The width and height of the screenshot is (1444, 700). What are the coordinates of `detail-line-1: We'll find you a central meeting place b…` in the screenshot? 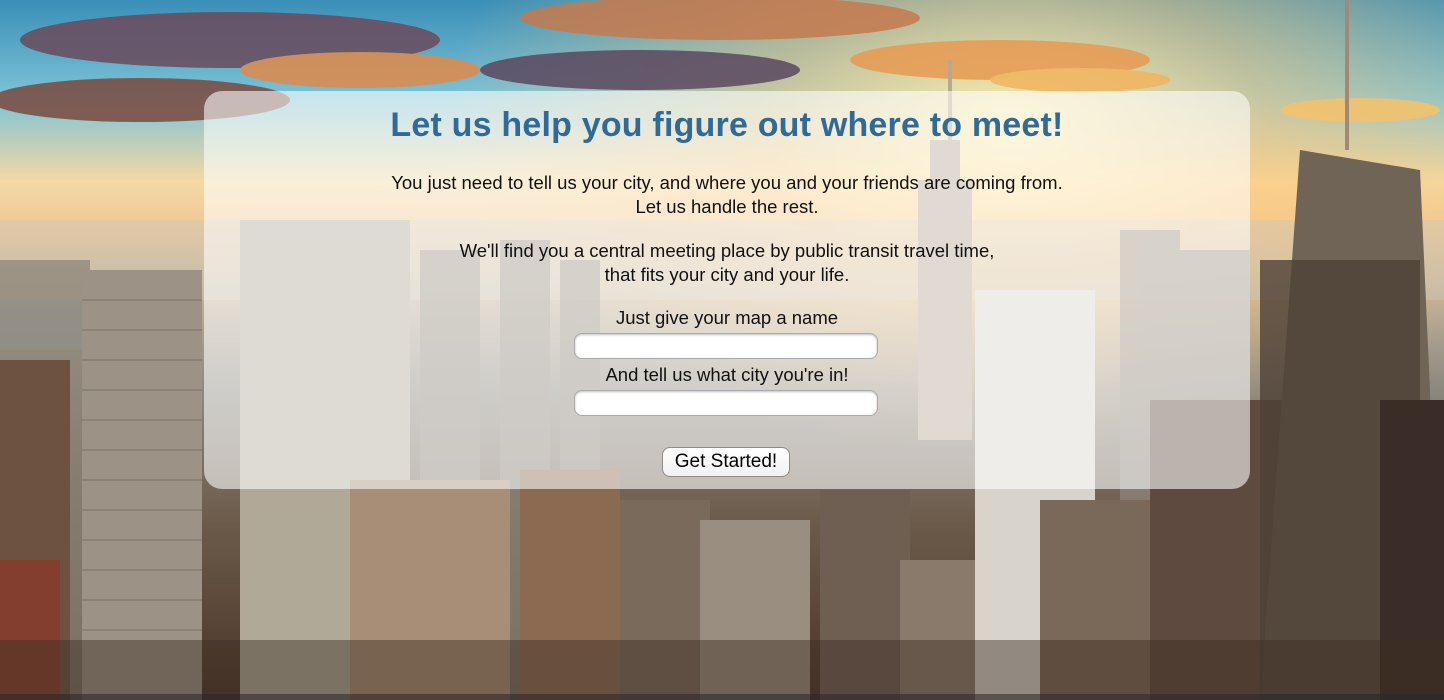 It's located at (727, 250).